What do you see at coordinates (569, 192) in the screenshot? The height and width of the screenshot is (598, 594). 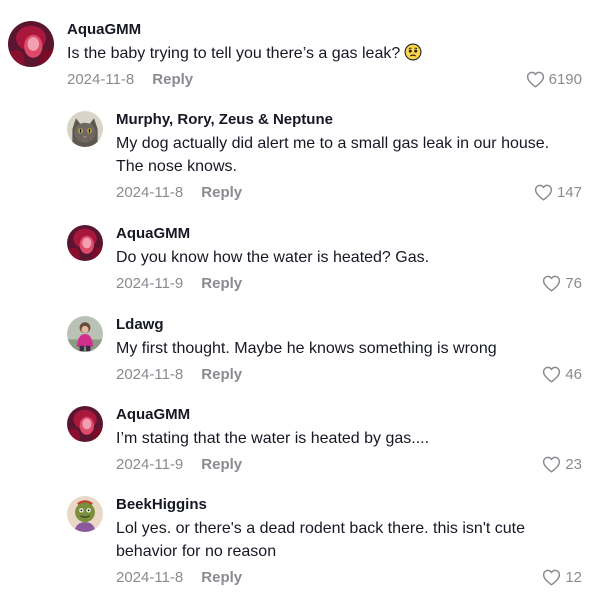 I see `like-count: 147` at bounding box center [569, 192].